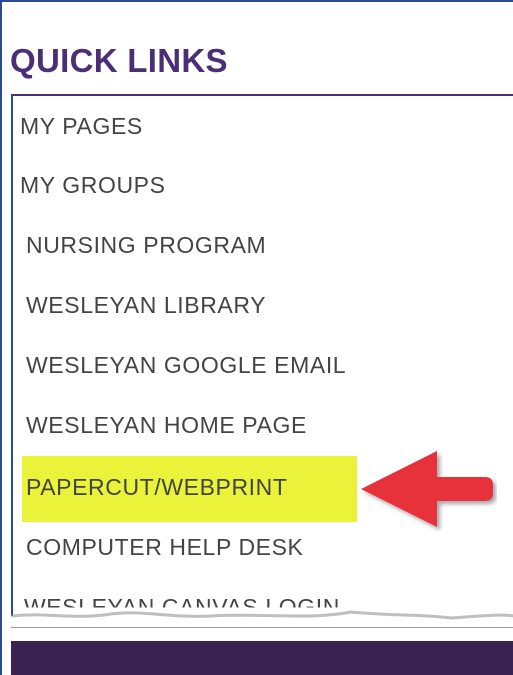 The width and height of the screenshot is (513, 675). What do you see at coordinates (262, 627) in the screenshot?
I see `list-bottom-divider` at bounding box center [262, 627].